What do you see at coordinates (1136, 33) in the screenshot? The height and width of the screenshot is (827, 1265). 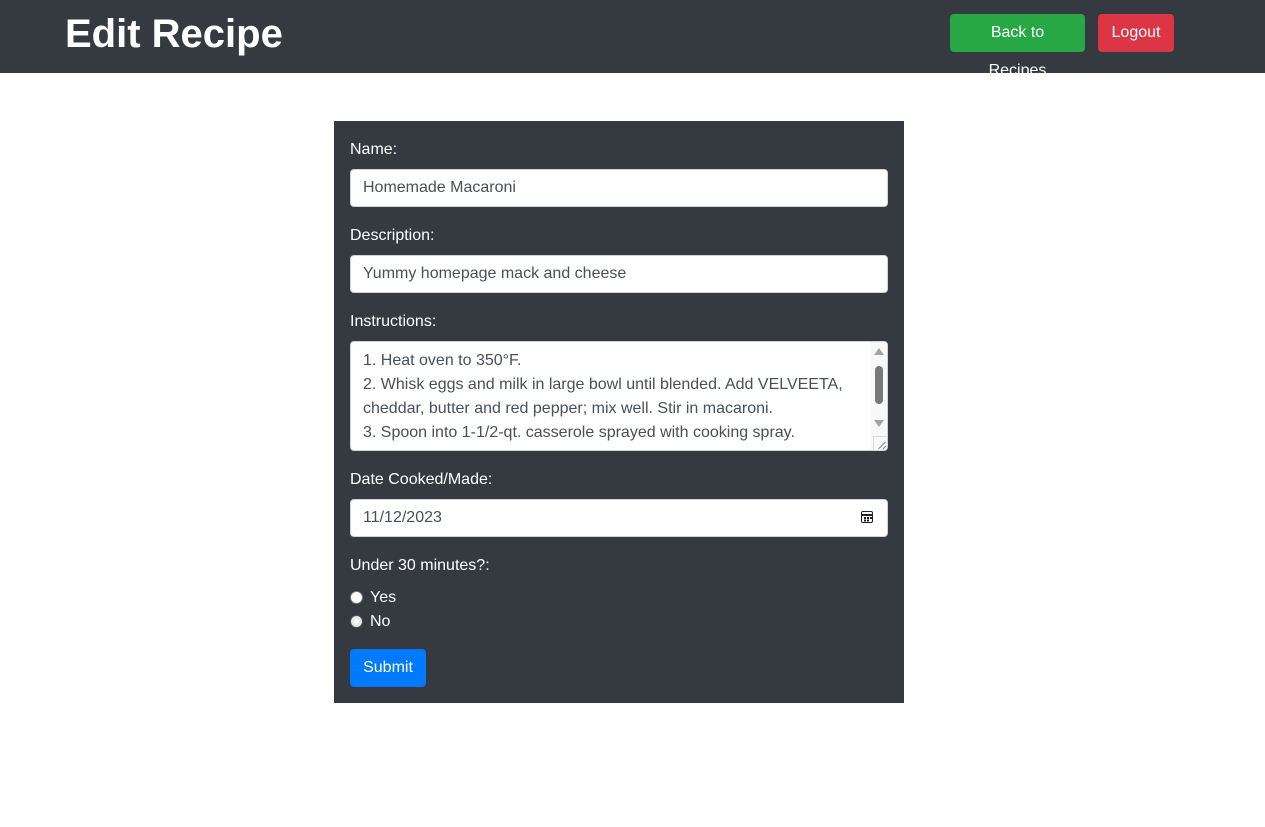 I see `logout-button: Logout` at bounding box center [1136, 33].